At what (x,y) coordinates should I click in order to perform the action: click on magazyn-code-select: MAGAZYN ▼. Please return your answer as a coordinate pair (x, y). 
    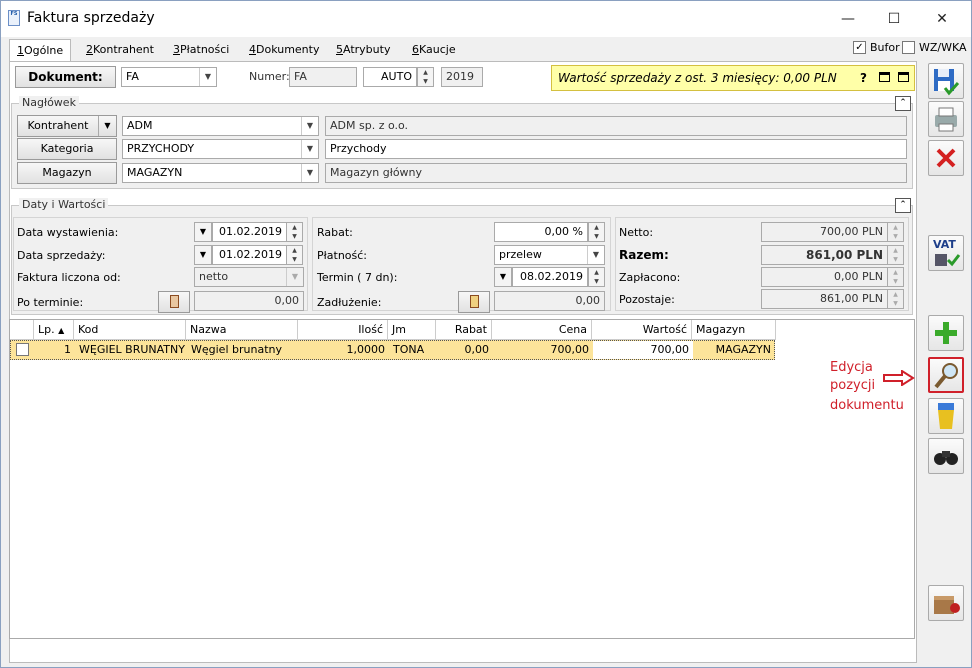
    Looking at the image, I should click on (220, 173).